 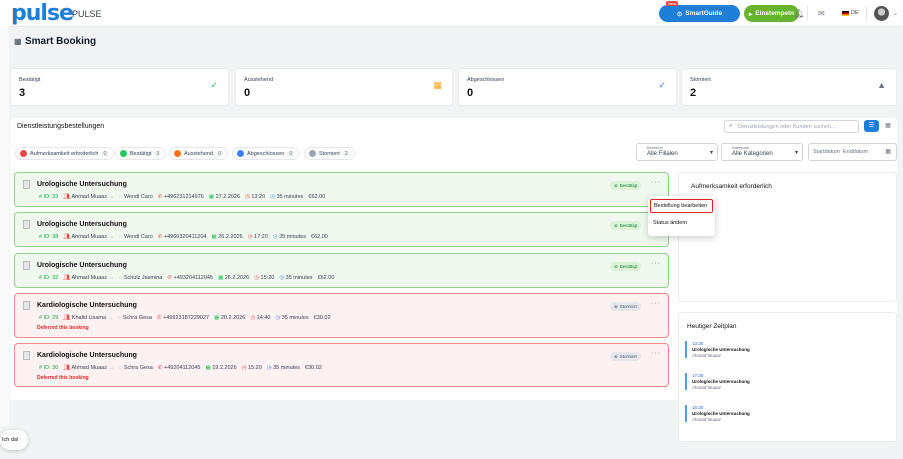 What do you see at coordinates (698, 343) in the screenshot?
I see `schedule-time: 13:30` at bounding box center [698, 343].